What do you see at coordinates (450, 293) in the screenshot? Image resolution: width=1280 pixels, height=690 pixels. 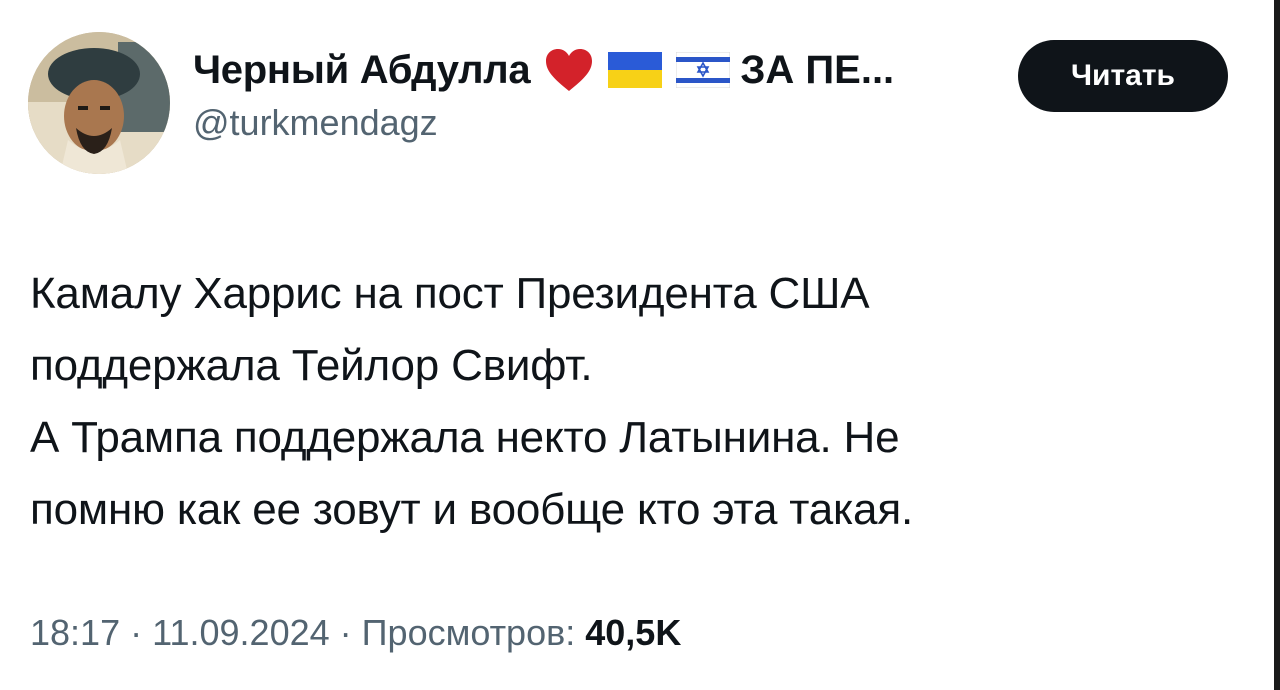 I see `tweet-line: Камалу Харрис на пост Президента США` at bounding box center [450, 293].